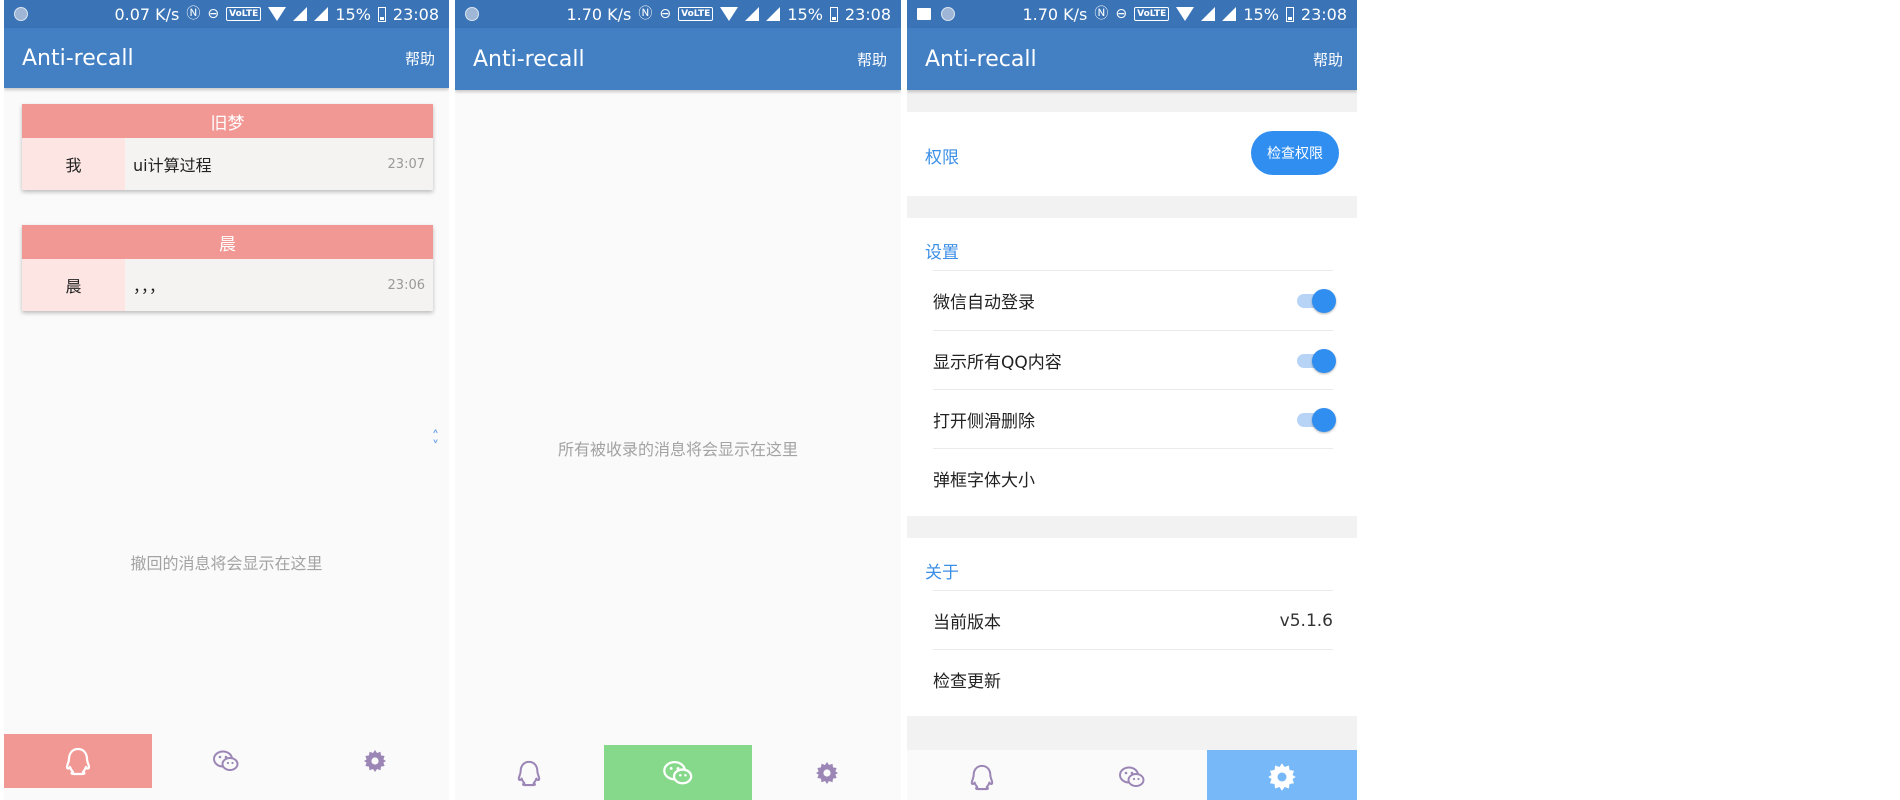 The image size is (1900, 800). Describe the element at coordinates (942, 573) in the screenshot. I see `about-title: 关于` at that location.